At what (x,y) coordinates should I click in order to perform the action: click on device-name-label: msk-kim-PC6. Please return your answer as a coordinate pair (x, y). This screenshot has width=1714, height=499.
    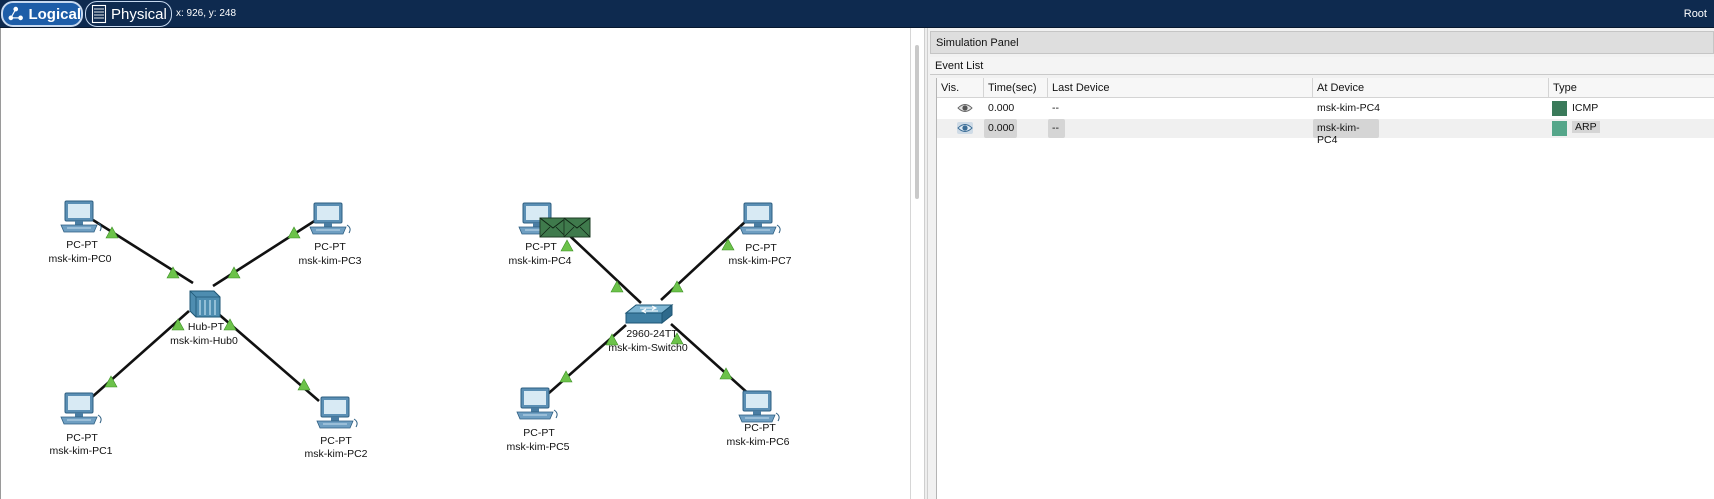
    Looking at the image, I should click on (758, 442).